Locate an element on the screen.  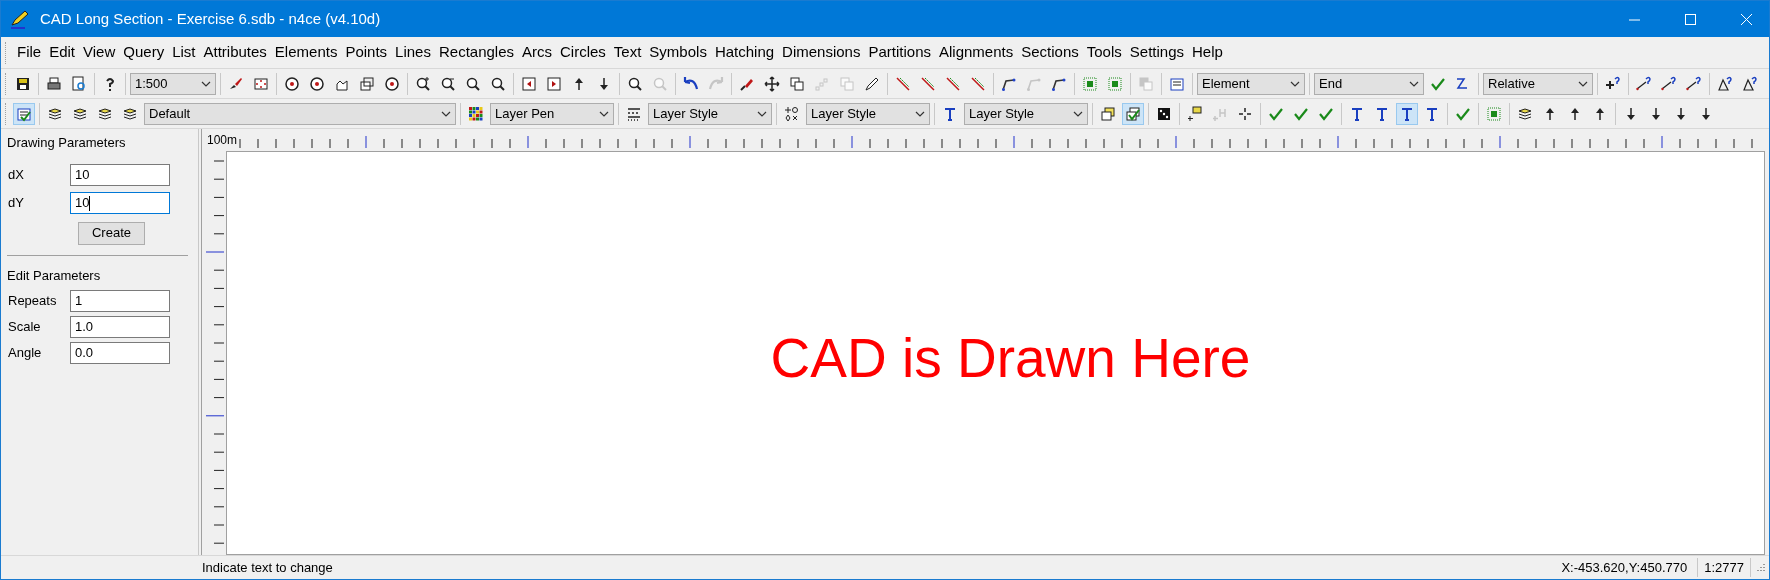
menu-item: Rectangles is located at coordinates (476, 52).